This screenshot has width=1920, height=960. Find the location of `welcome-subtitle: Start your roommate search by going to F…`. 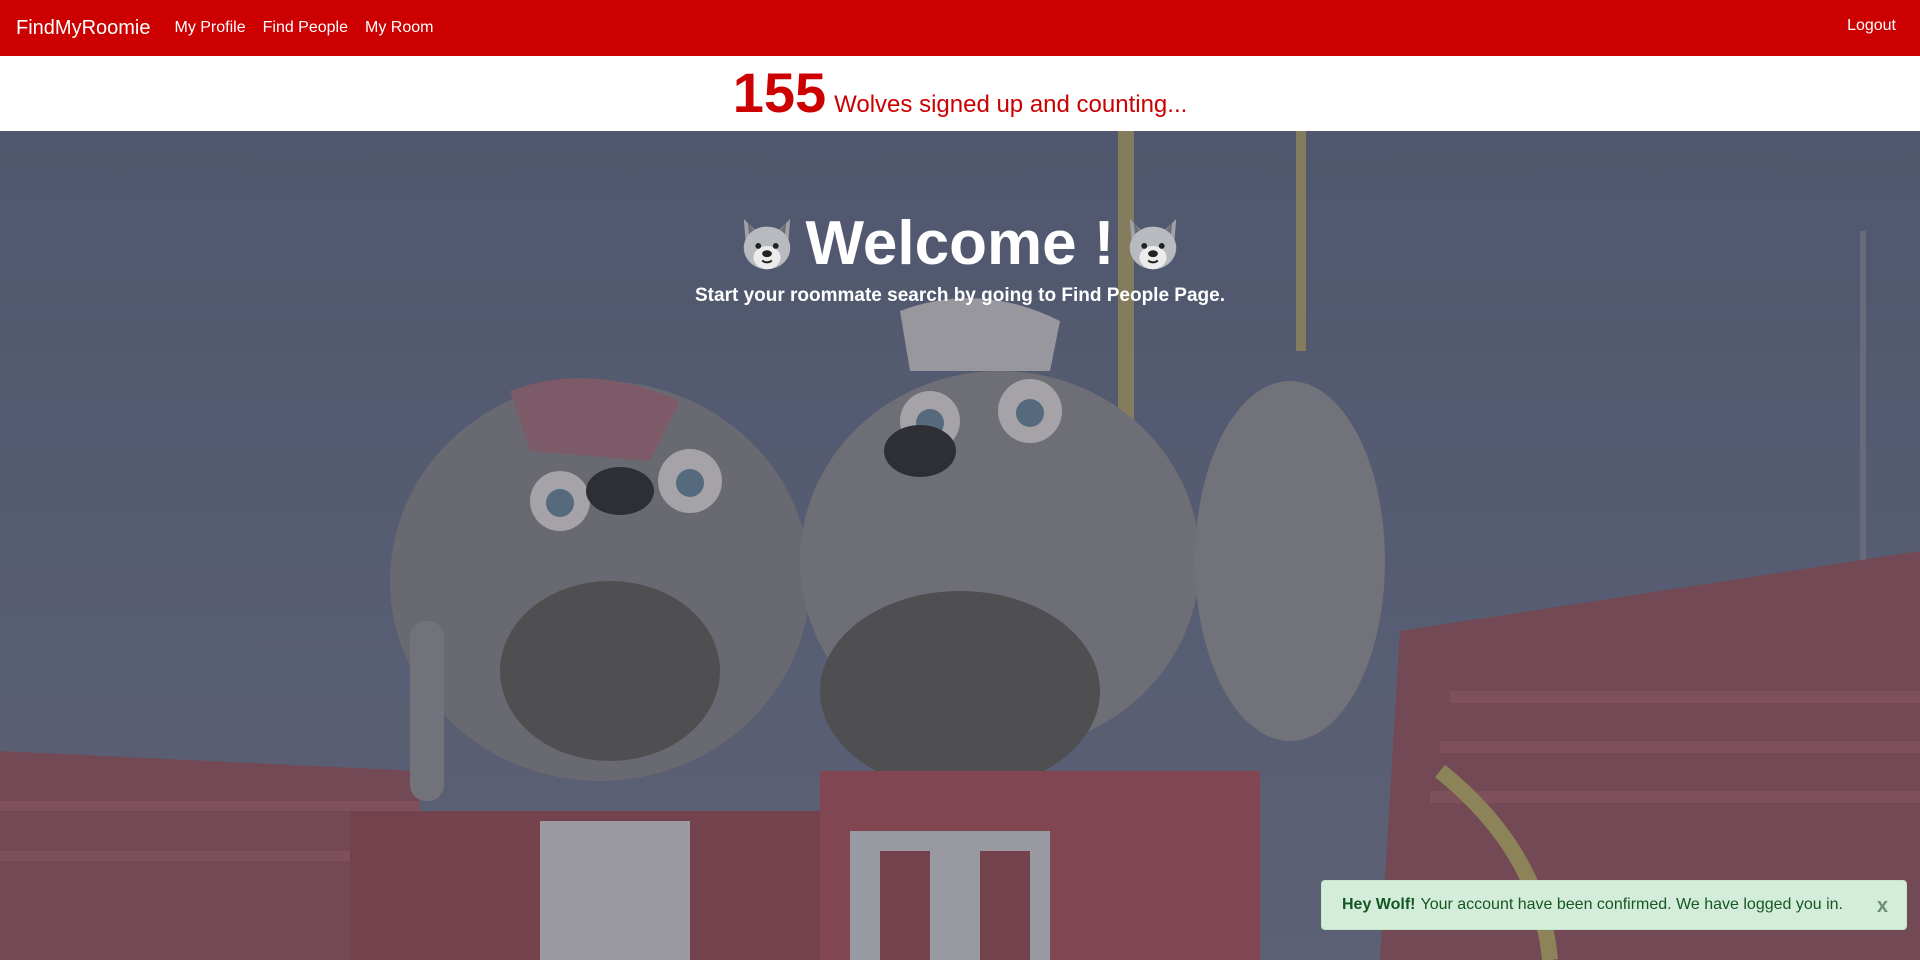

welcome-subtitle: Start your roommate search by going to F… is located at coordinates (960, 295).